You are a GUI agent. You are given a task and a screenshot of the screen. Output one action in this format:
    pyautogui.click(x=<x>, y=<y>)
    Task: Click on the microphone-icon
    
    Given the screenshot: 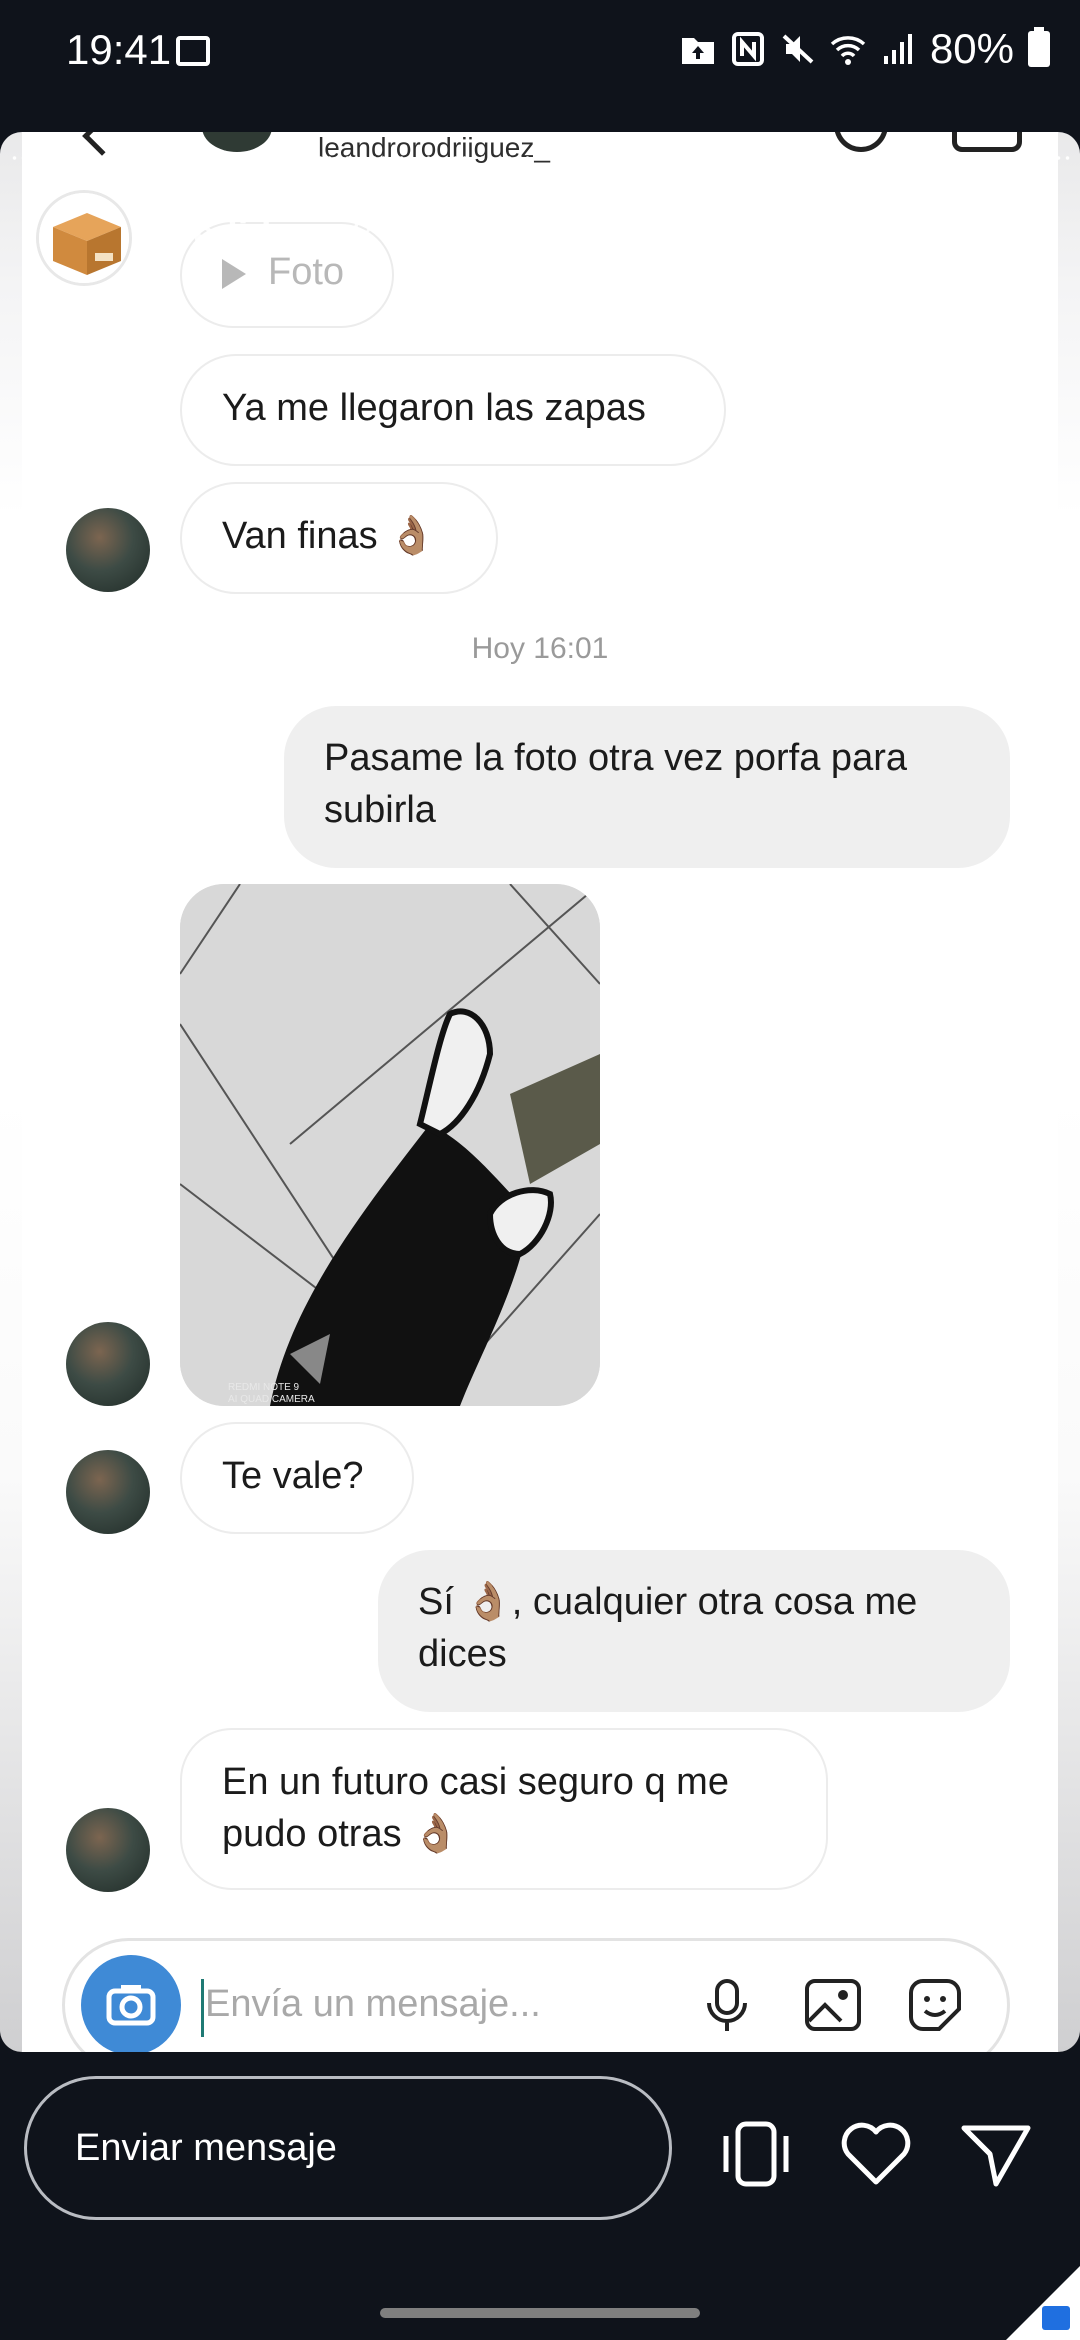 What is the action you would take?
    pyautogui.click(x=727, y=2005)
    